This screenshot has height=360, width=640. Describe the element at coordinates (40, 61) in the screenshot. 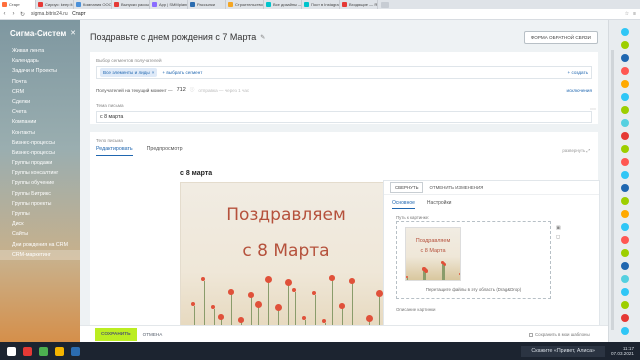

I see `sidebar-item: Календарь` at that location.